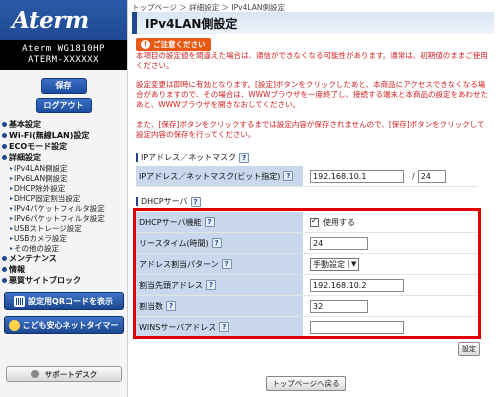  Describe the element at coordinates (314, 221) in the screenshot. I see `dhcp-enable-checkbox` at that location.